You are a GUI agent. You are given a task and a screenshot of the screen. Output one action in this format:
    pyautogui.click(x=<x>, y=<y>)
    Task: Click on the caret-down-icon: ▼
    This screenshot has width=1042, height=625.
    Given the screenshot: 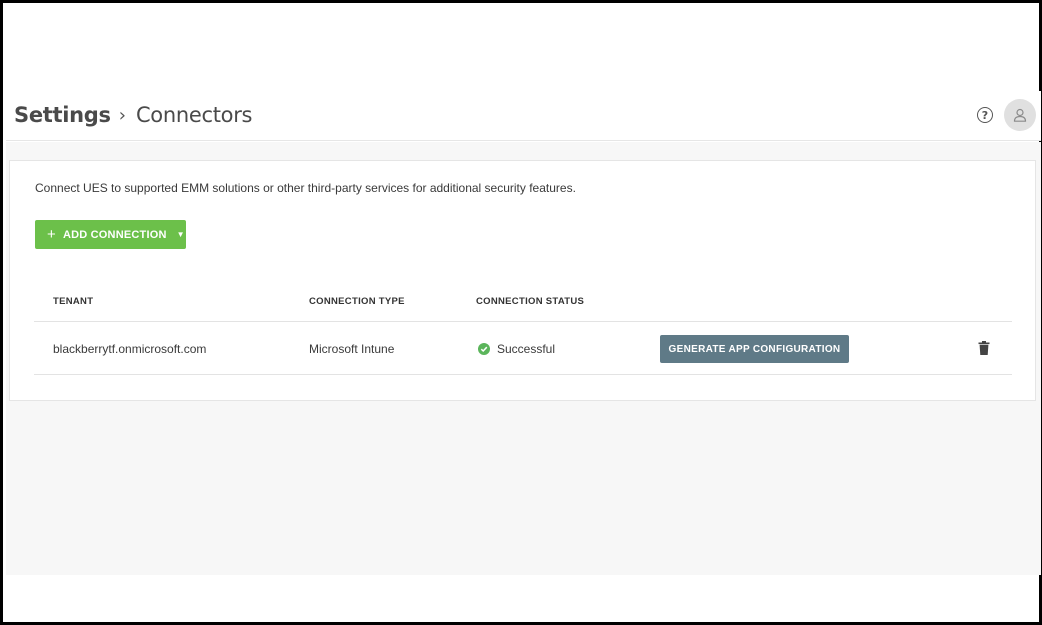 What is the action you would take?
    pyautogui.click(x=180, y=234)
    